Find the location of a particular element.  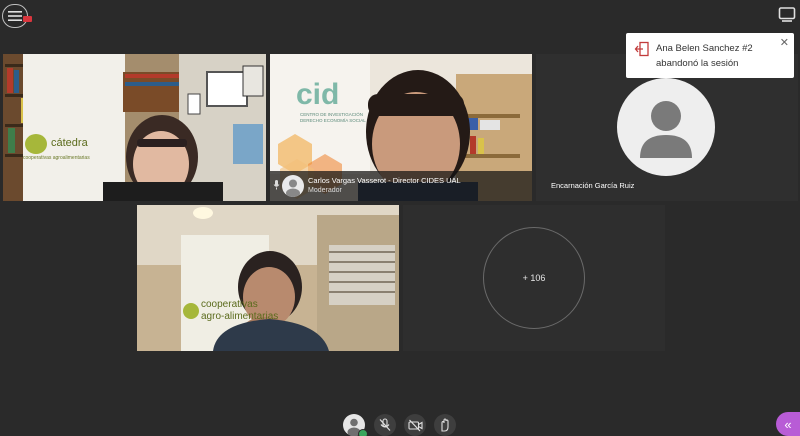

catedra-video-feed is located at coordinates (134, 127).